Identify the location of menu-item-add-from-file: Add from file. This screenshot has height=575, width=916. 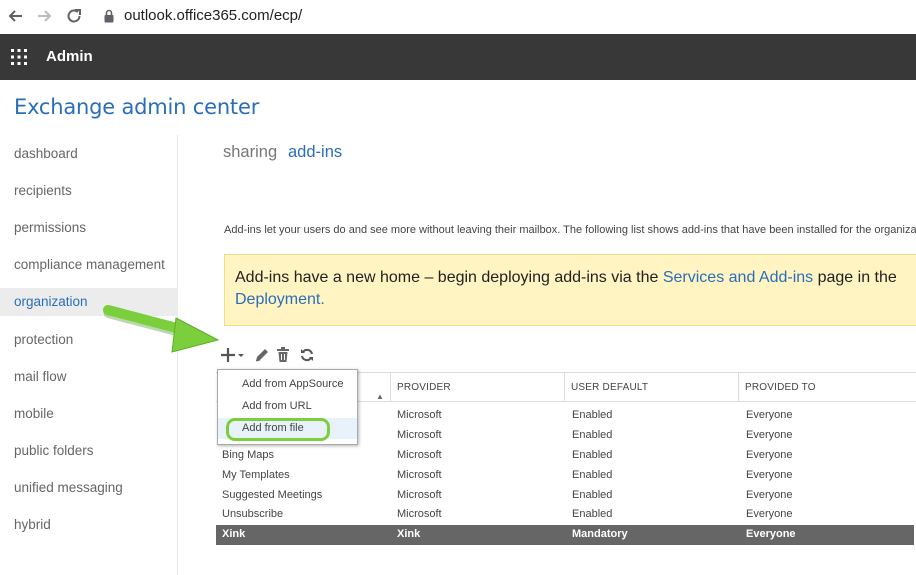
(287, 428).